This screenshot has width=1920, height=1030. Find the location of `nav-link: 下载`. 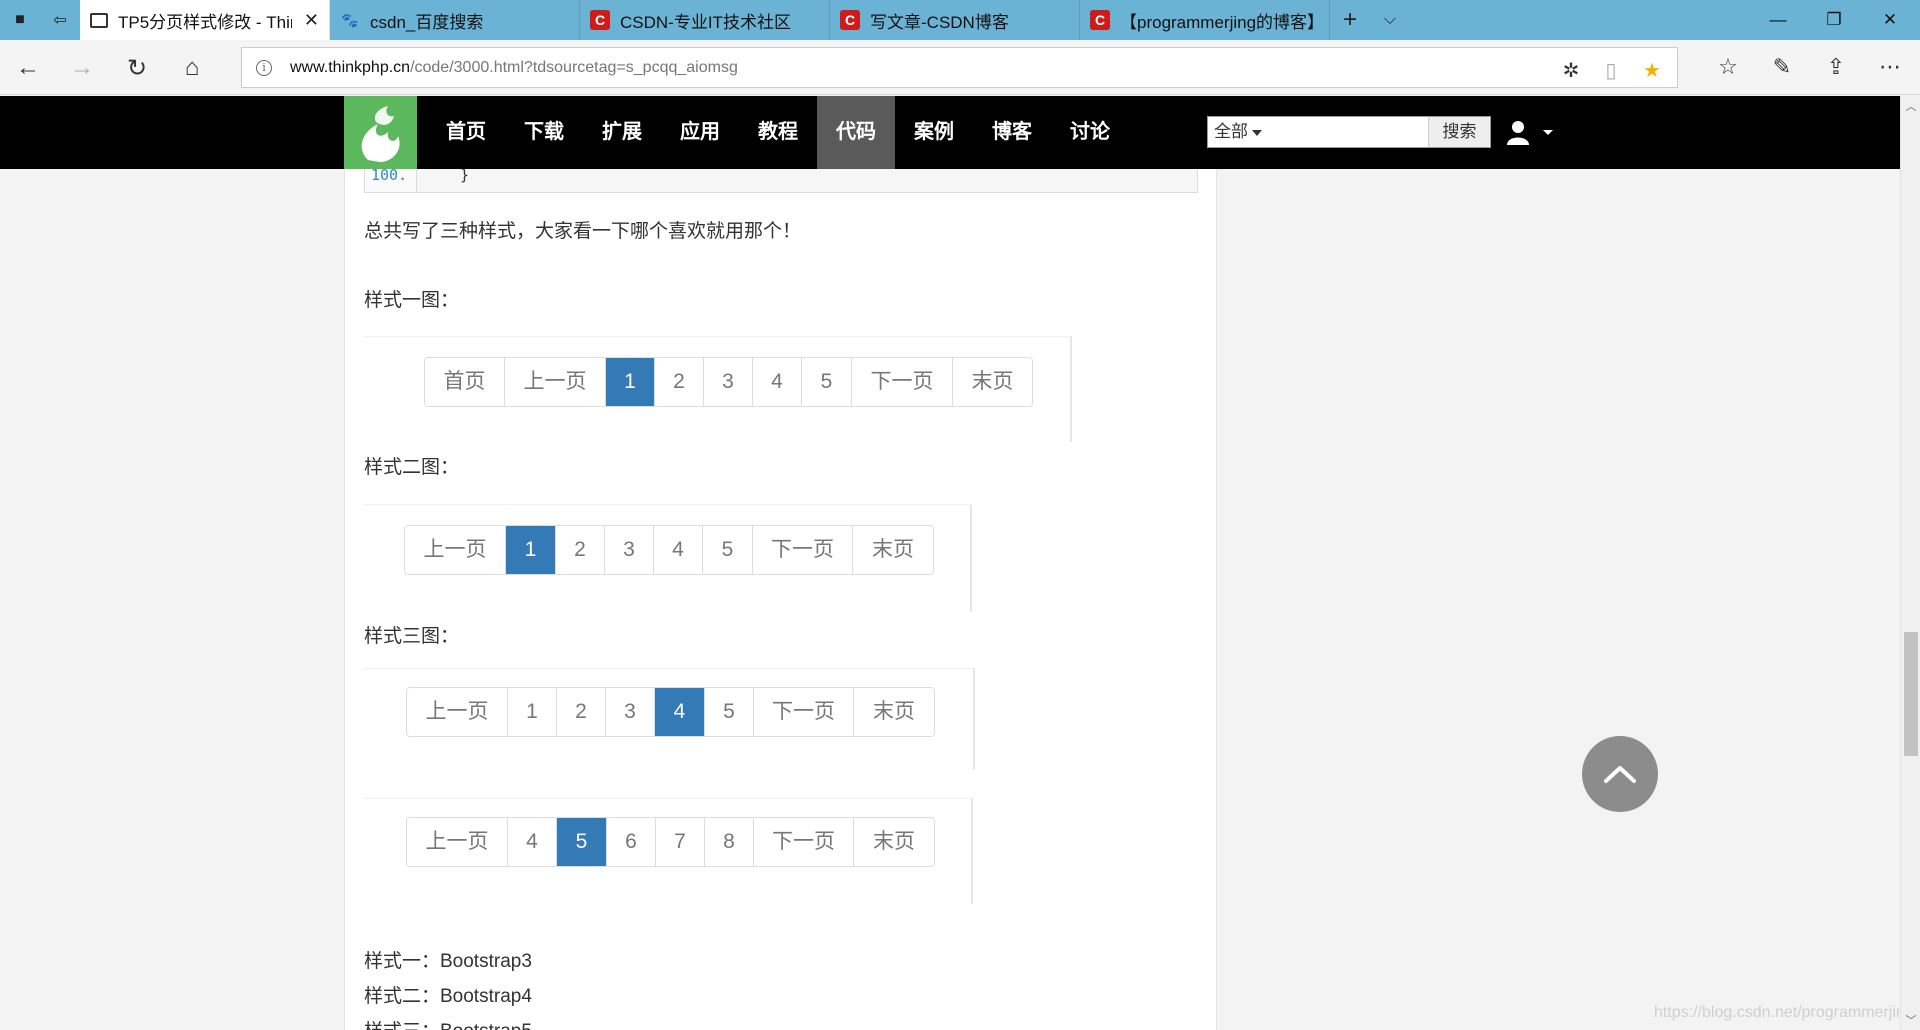

nav-link: 下载 is located at coordinates (544, 132).